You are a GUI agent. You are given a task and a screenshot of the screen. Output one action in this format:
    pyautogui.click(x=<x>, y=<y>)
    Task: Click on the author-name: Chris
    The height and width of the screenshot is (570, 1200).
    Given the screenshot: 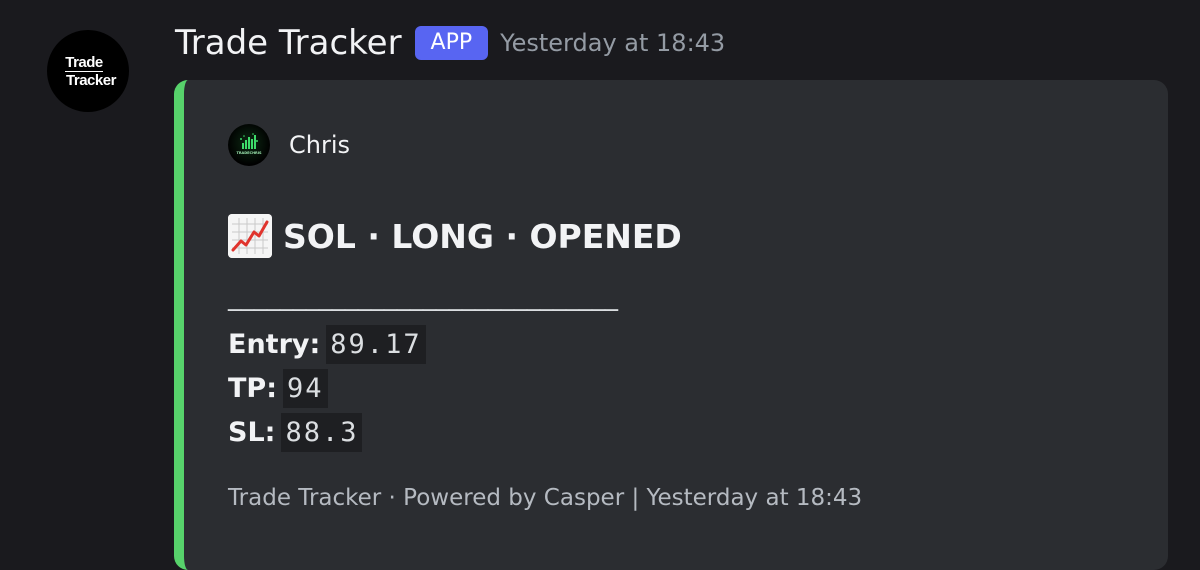 What is the action you would take?
    pyautogui.click(x=319, y=145)
    